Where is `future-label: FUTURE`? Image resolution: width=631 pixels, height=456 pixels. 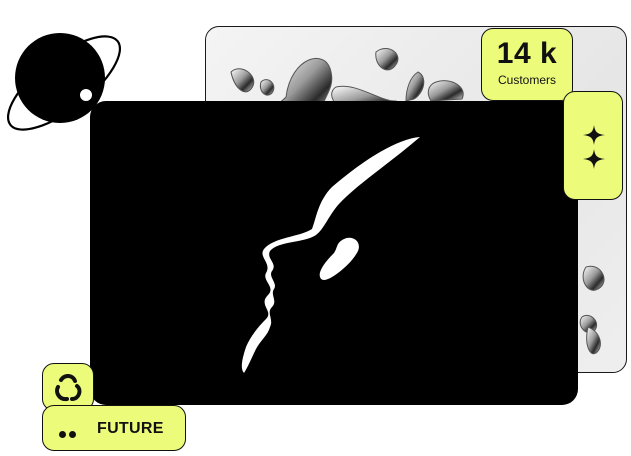
future-label: FUTURE is located at coordinates (130, 428).